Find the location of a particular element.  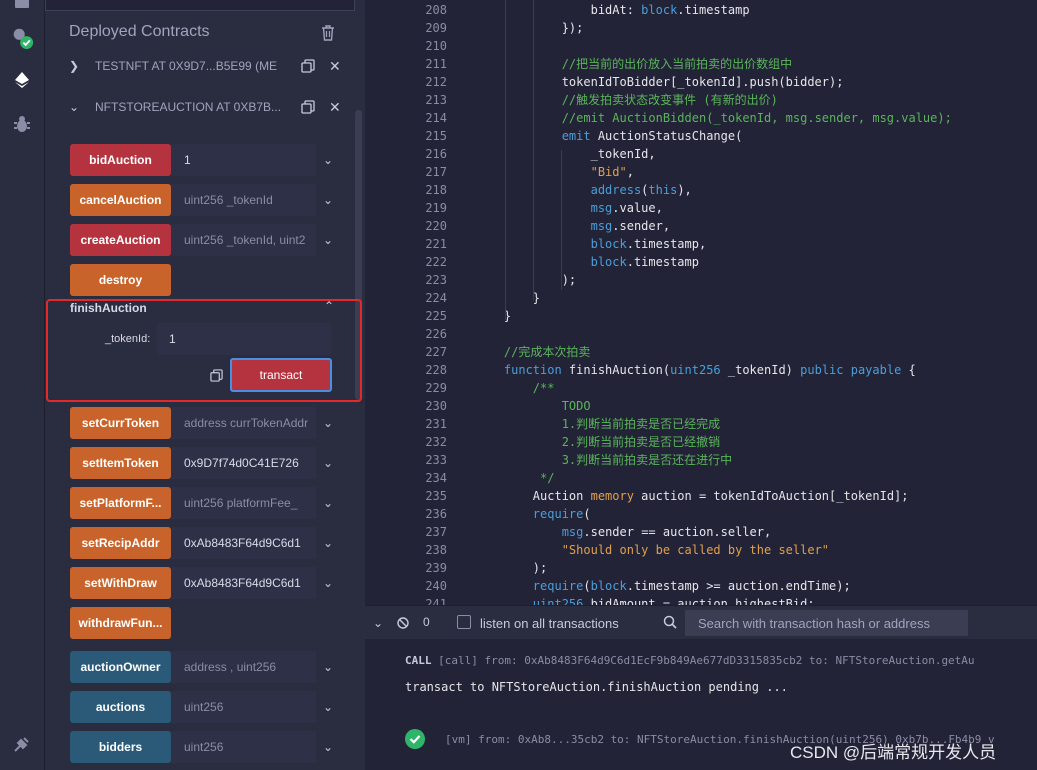

bidauction-input: 1 is located at coordinates (243, 160).